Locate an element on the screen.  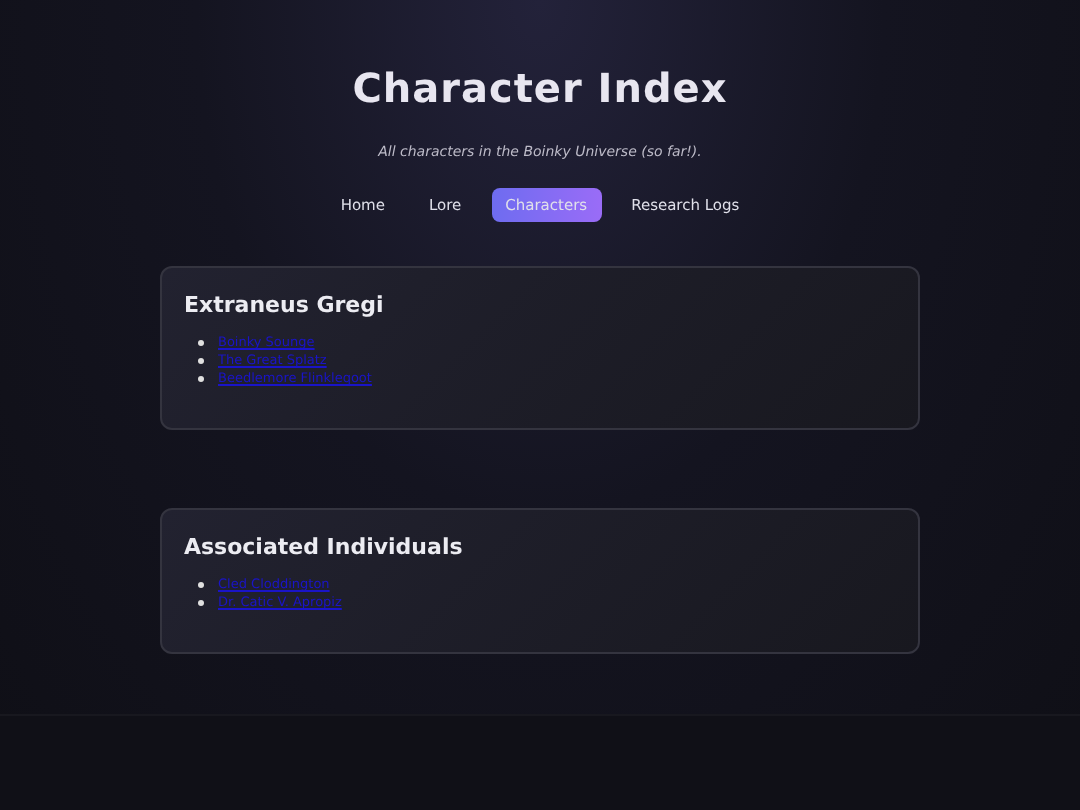
section-title: Extraneus Gregi is located at coordinates (285, 305).